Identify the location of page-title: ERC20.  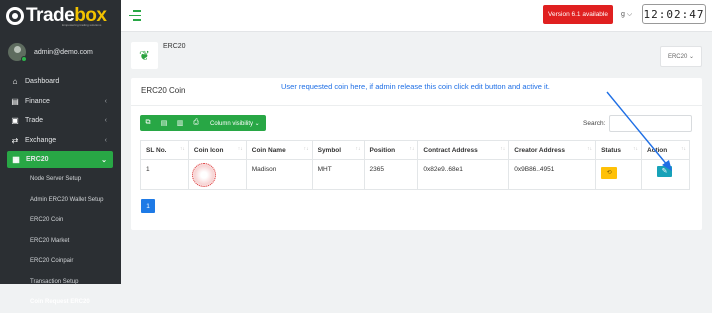
(174, 46).